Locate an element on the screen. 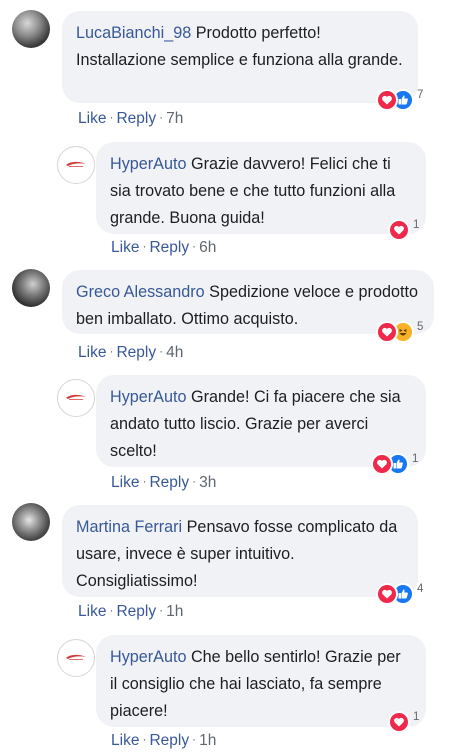 The width and height of the screenshot is (461, 754). reaction-summary: 4 is located at coordinates (399, 594).